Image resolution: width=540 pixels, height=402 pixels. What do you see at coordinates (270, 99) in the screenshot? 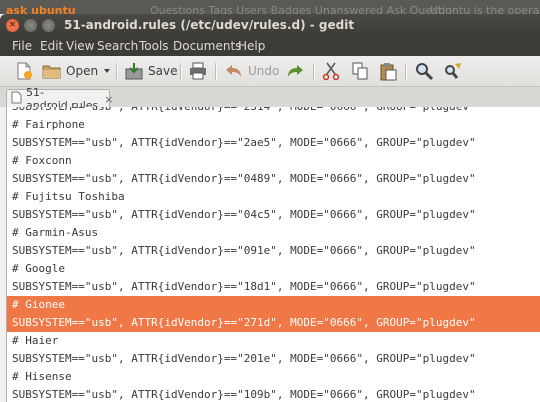
I see `tab-bar: 51-android.rules ×` at bounding box center [270, 99].